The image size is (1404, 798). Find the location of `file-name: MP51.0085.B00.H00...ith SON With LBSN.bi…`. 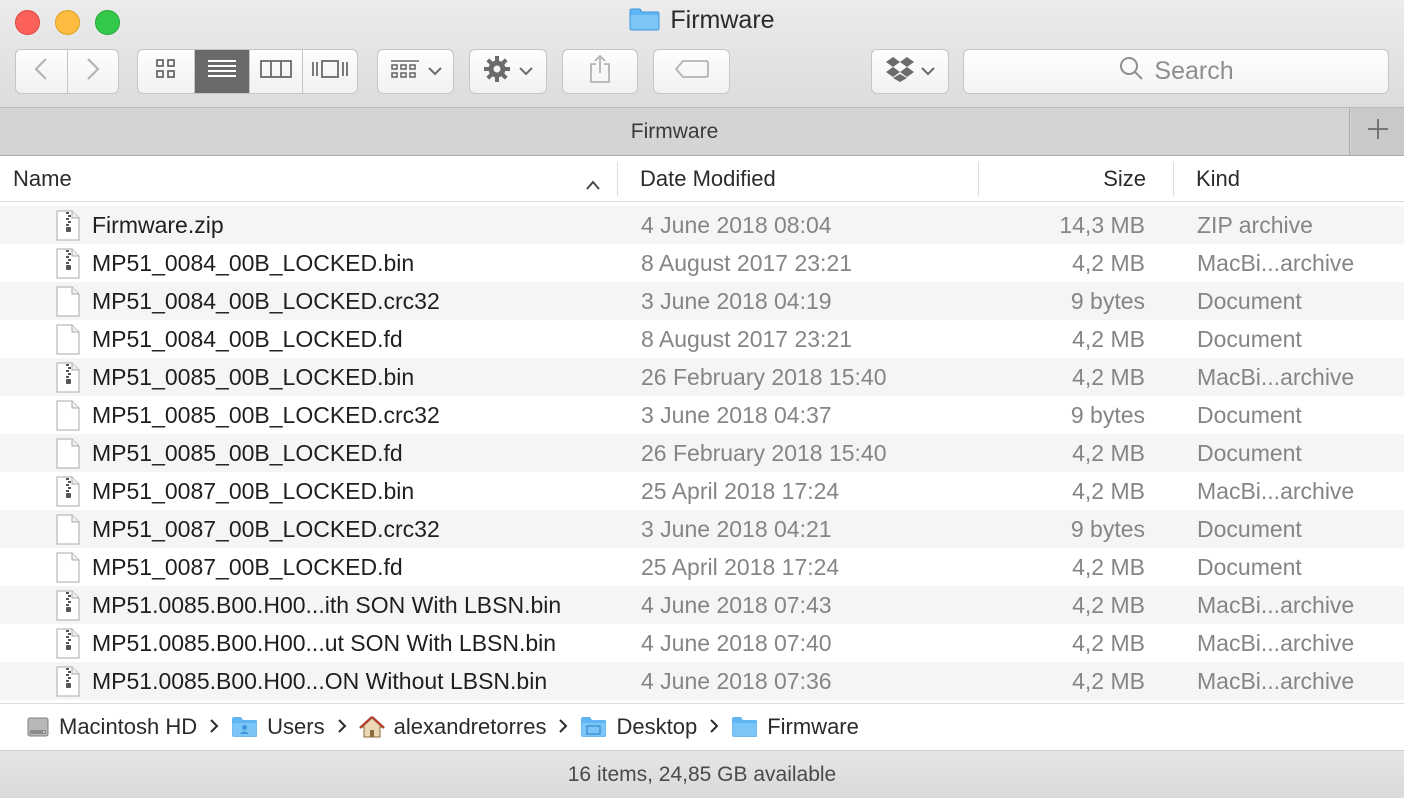

file-name: MP51.0085.B00.H00...ith SON With LBSN.bi… is located at coordinates (327, 605).